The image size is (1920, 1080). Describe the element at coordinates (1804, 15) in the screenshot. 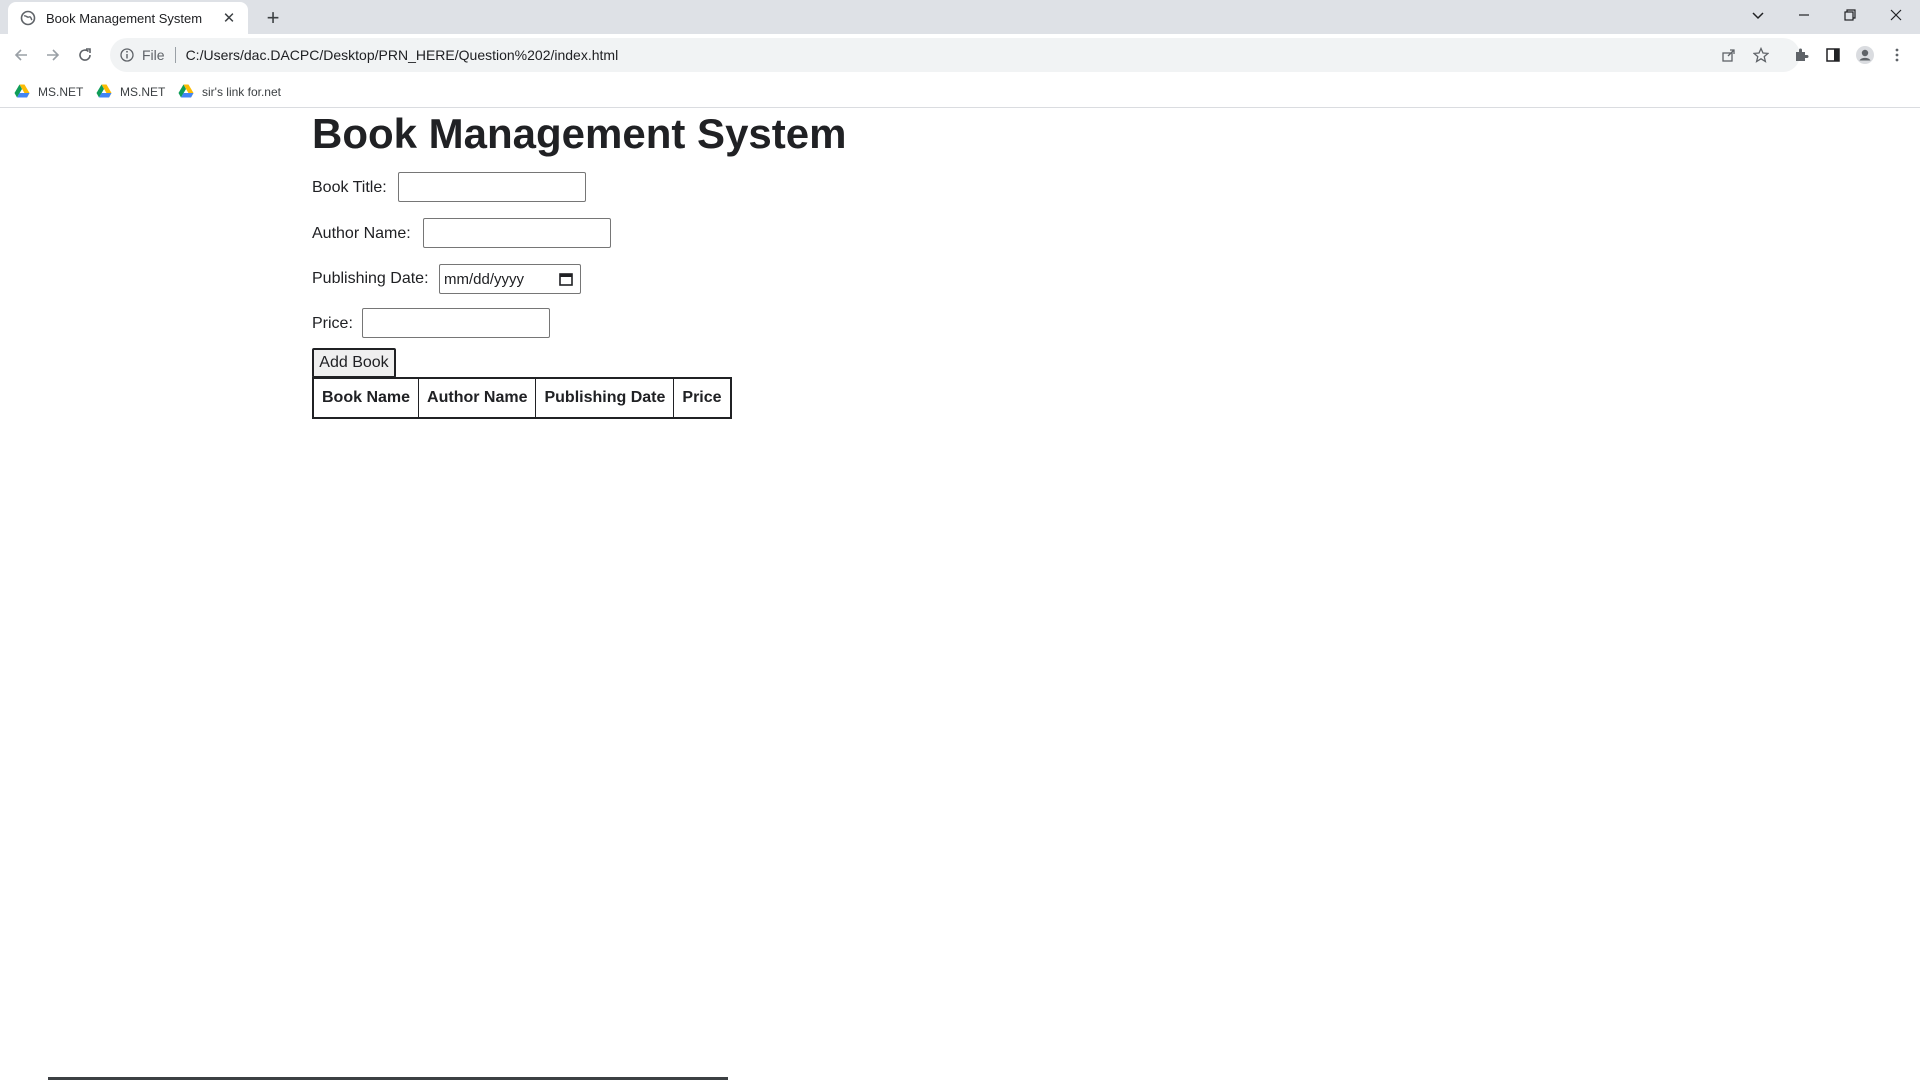

I see `minimize-icon` at that location.